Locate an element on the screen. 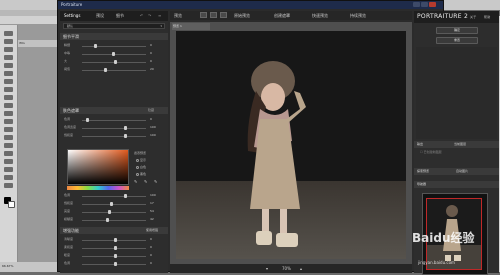 This screenshot has height=275, width=500. tab-presets: 预设 is located at coordinates (100, 16).